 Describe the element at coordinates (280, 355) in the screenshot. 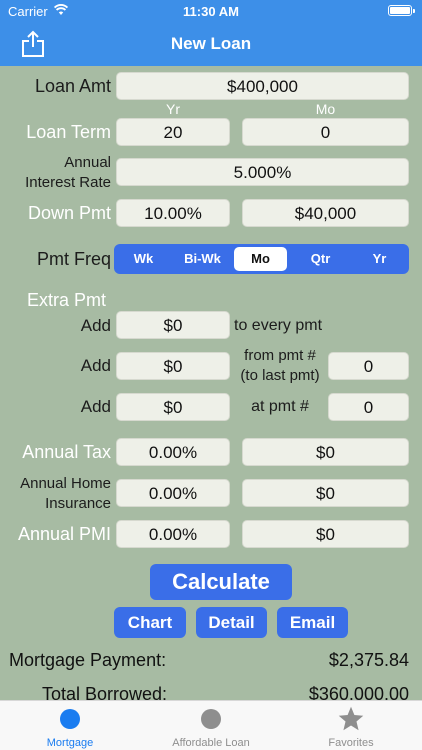

I see `extra-from-suffix-line1: from pmt #` at that location.